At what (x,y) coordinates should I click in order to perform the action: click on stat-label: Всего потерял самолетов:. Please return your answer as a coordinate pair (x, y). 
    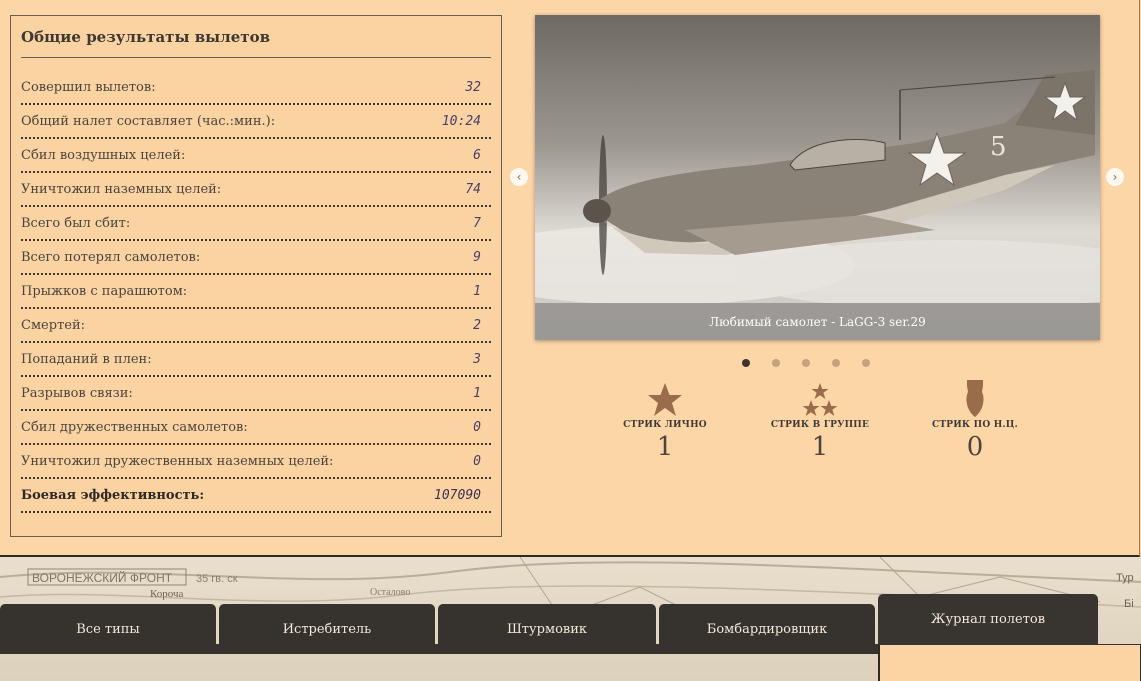
    Looking at the image, I should click on (111, 257).